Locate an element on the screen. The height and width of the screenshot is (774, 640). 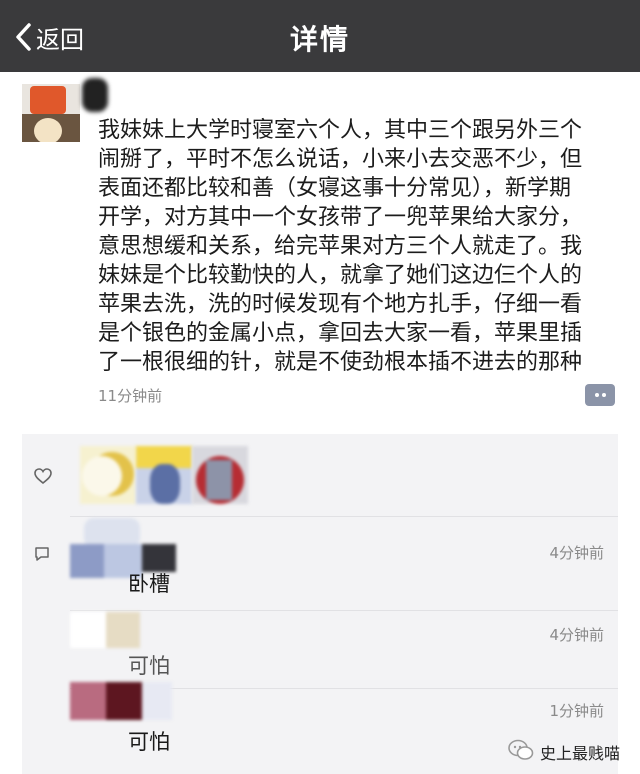
comment-item: 卧槽 4分钟前 is located at coordinates (344, 562).